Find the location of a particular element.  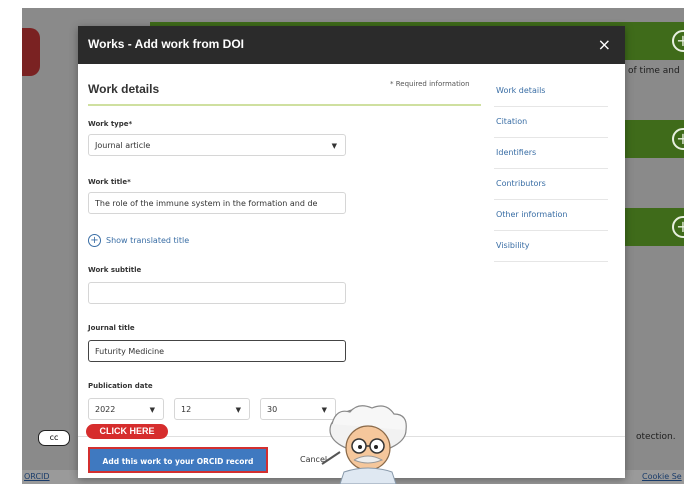

year-value: 2022 is located at coordinates (105, 409).